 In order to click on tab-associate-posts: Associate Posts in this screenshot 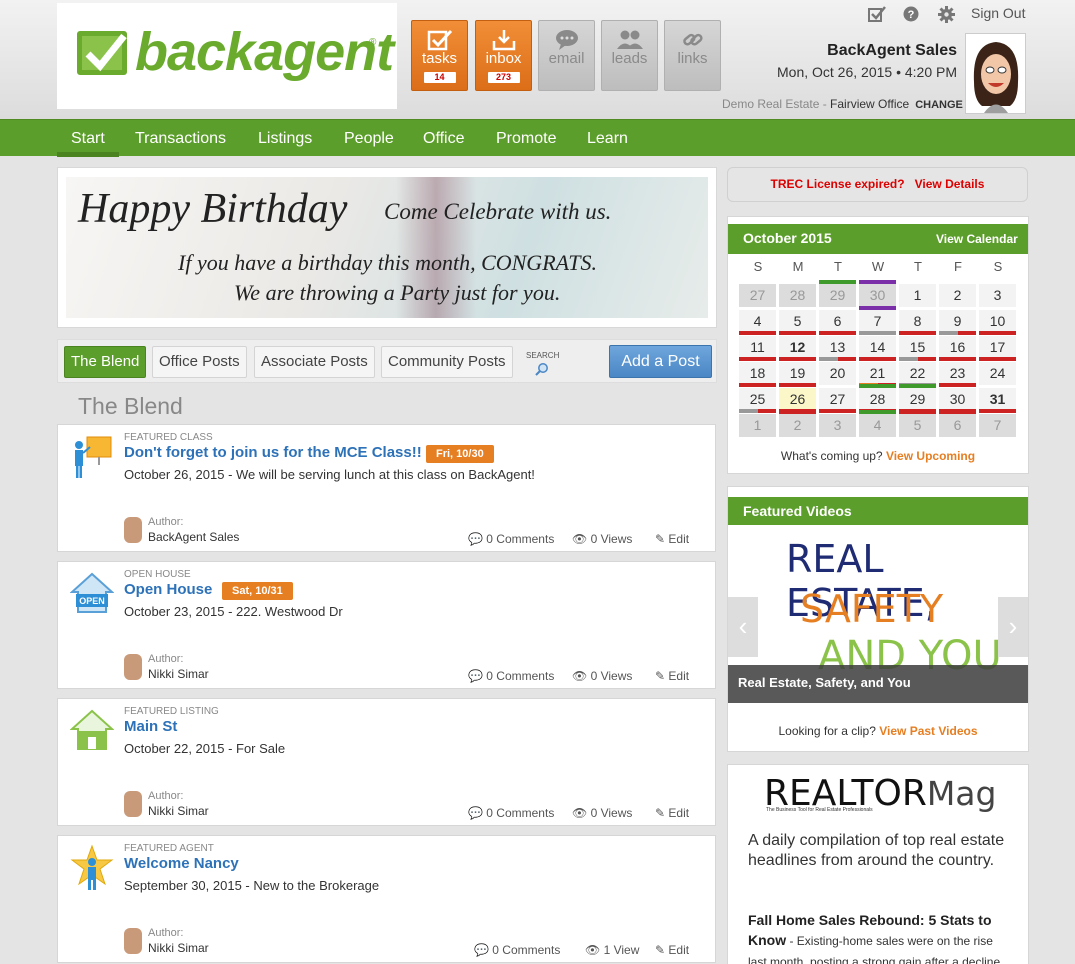, I will do `click(314, 362)`.